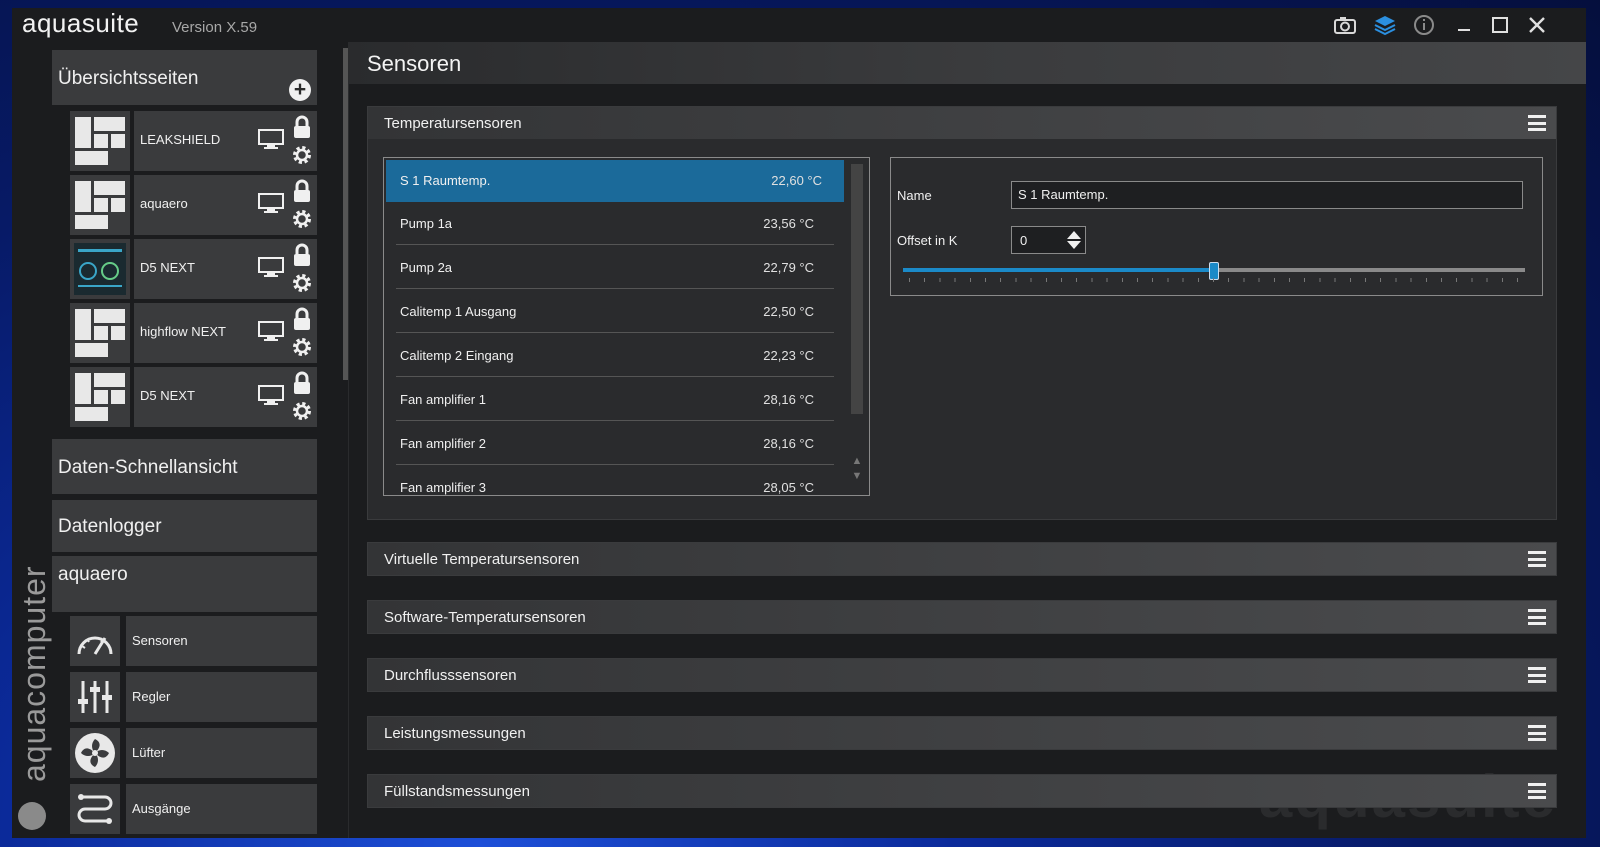 This screenshot has height=847, width=1600. I want to click on sidebar-item-regler: Regler, so click(193, 697).